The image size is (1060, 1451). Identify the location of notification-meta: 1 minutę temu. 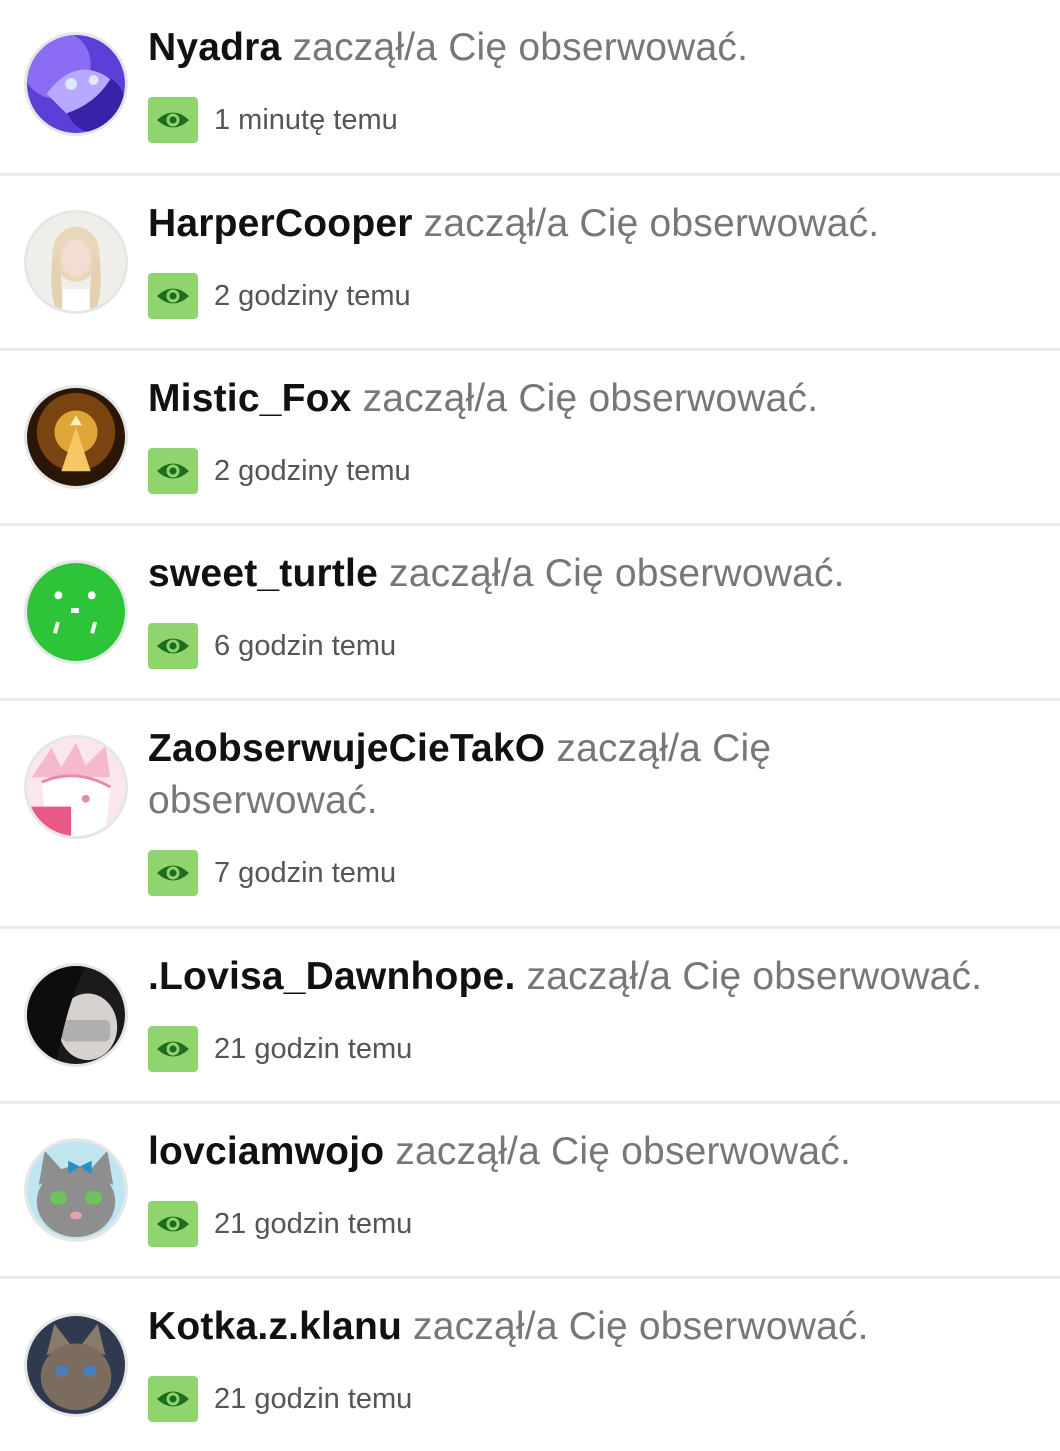
(273, 120).